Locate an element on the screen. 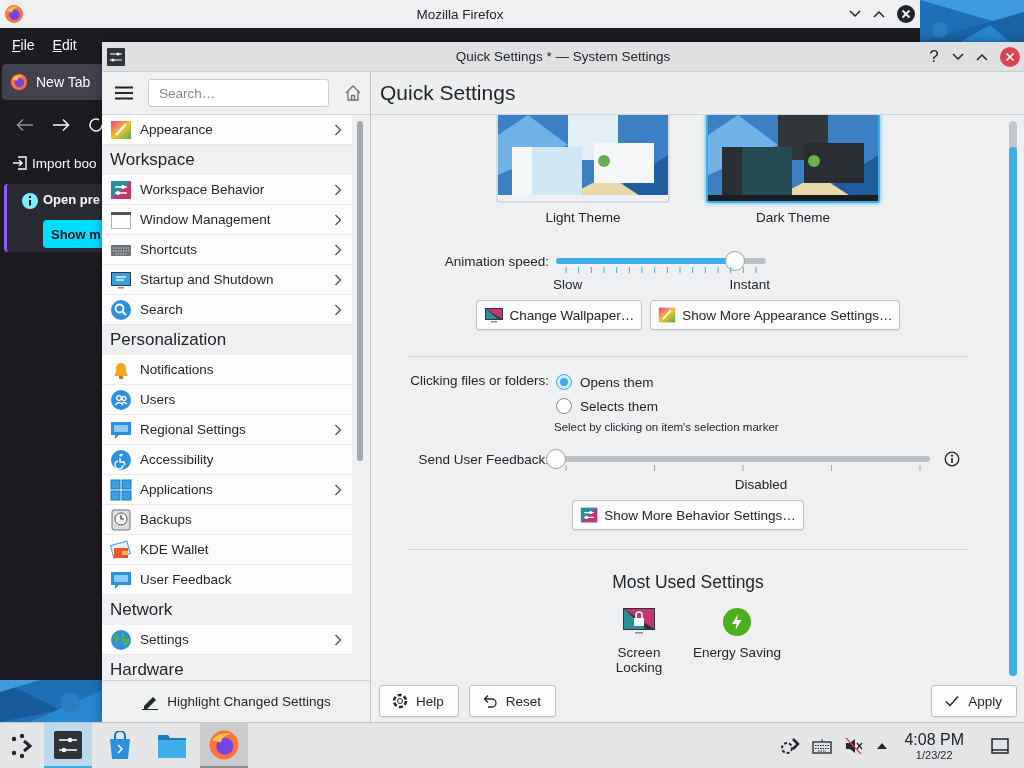 Image resolution: width=1024 pixels, height=768 pixels. dialog-button: Help is located at coordinates (419, 701).